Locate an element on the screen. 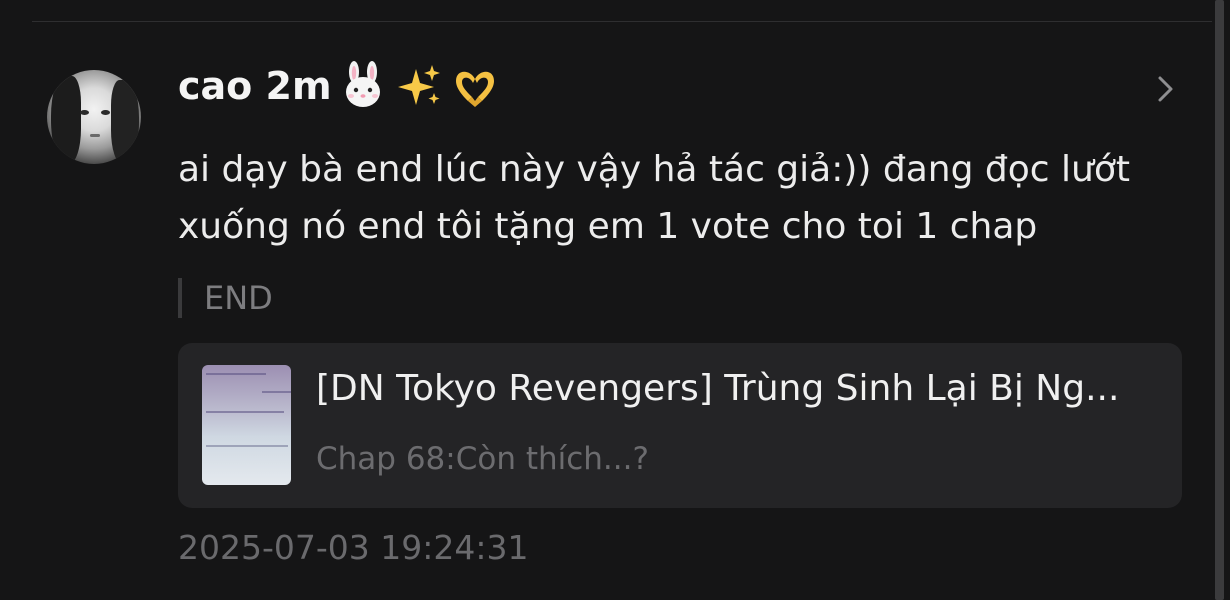 This screenshot has width=1230, height=600. username-text: cao 2m is located at coordinates (255, 86).